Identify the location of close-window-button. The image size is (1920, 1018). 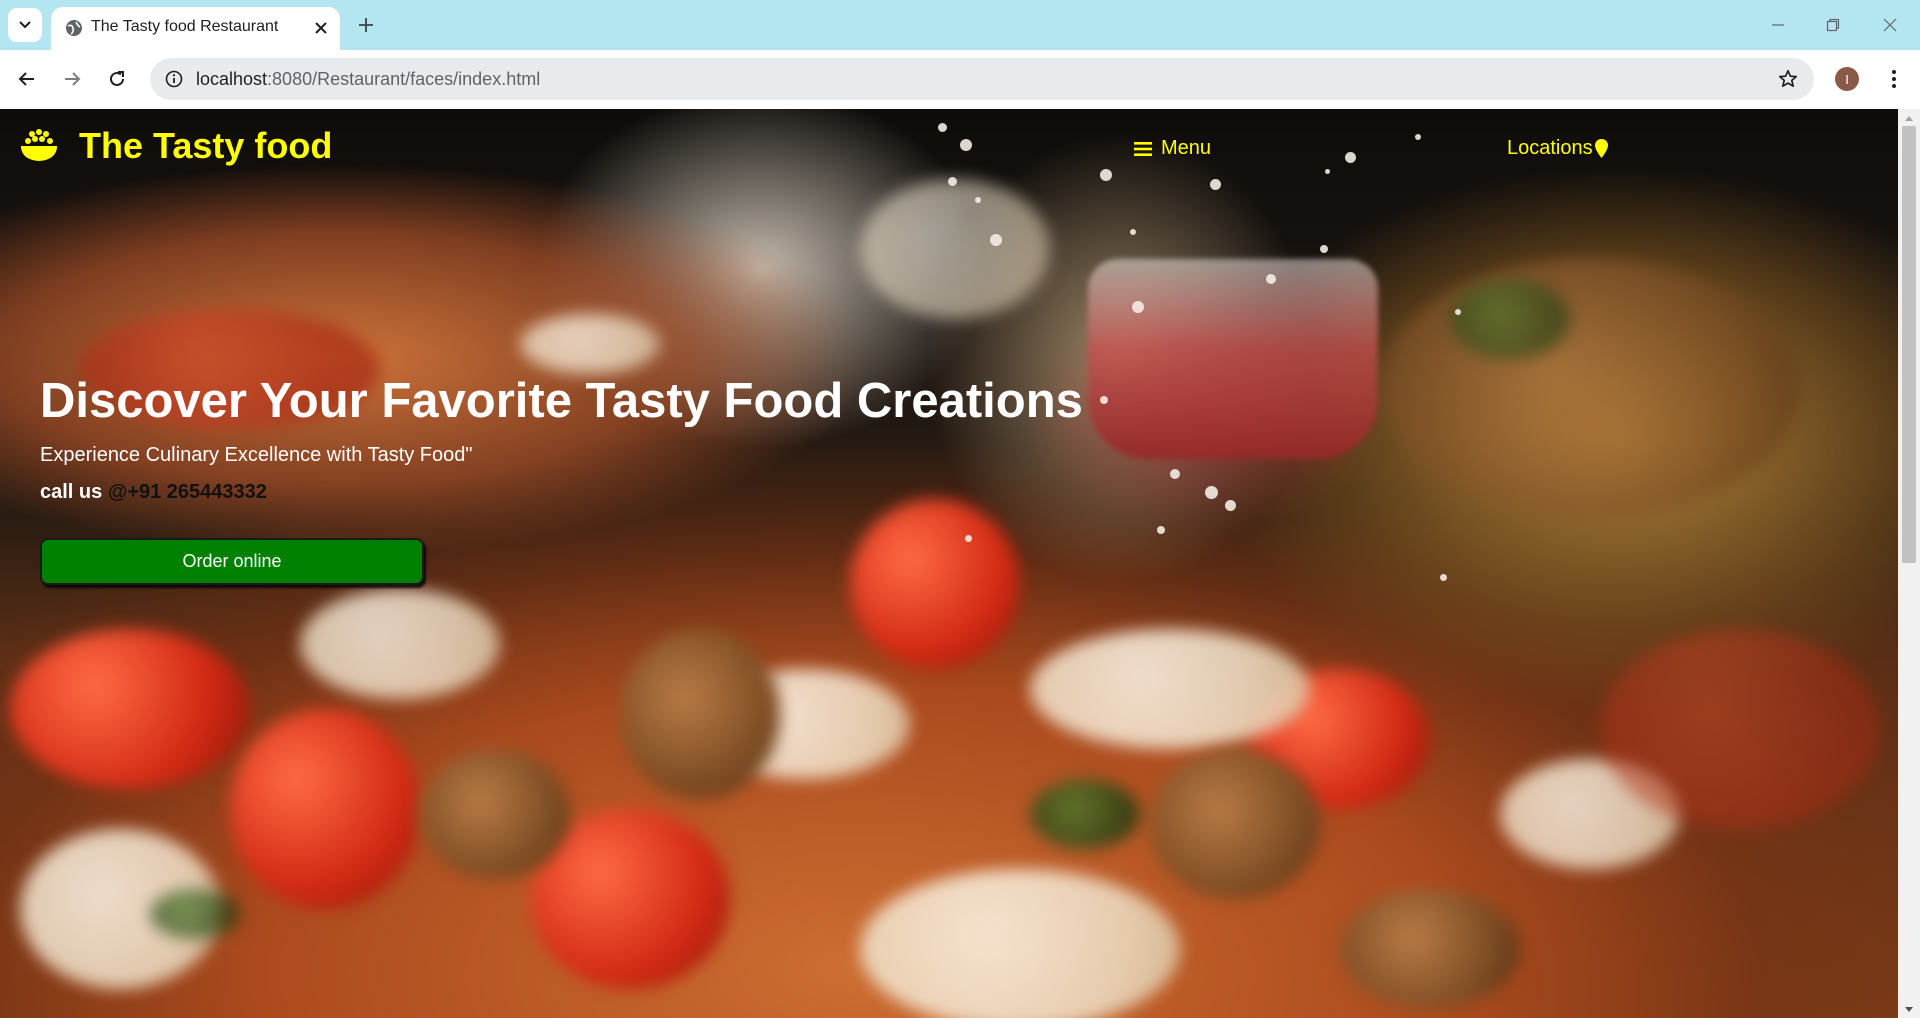
(1890, 25).